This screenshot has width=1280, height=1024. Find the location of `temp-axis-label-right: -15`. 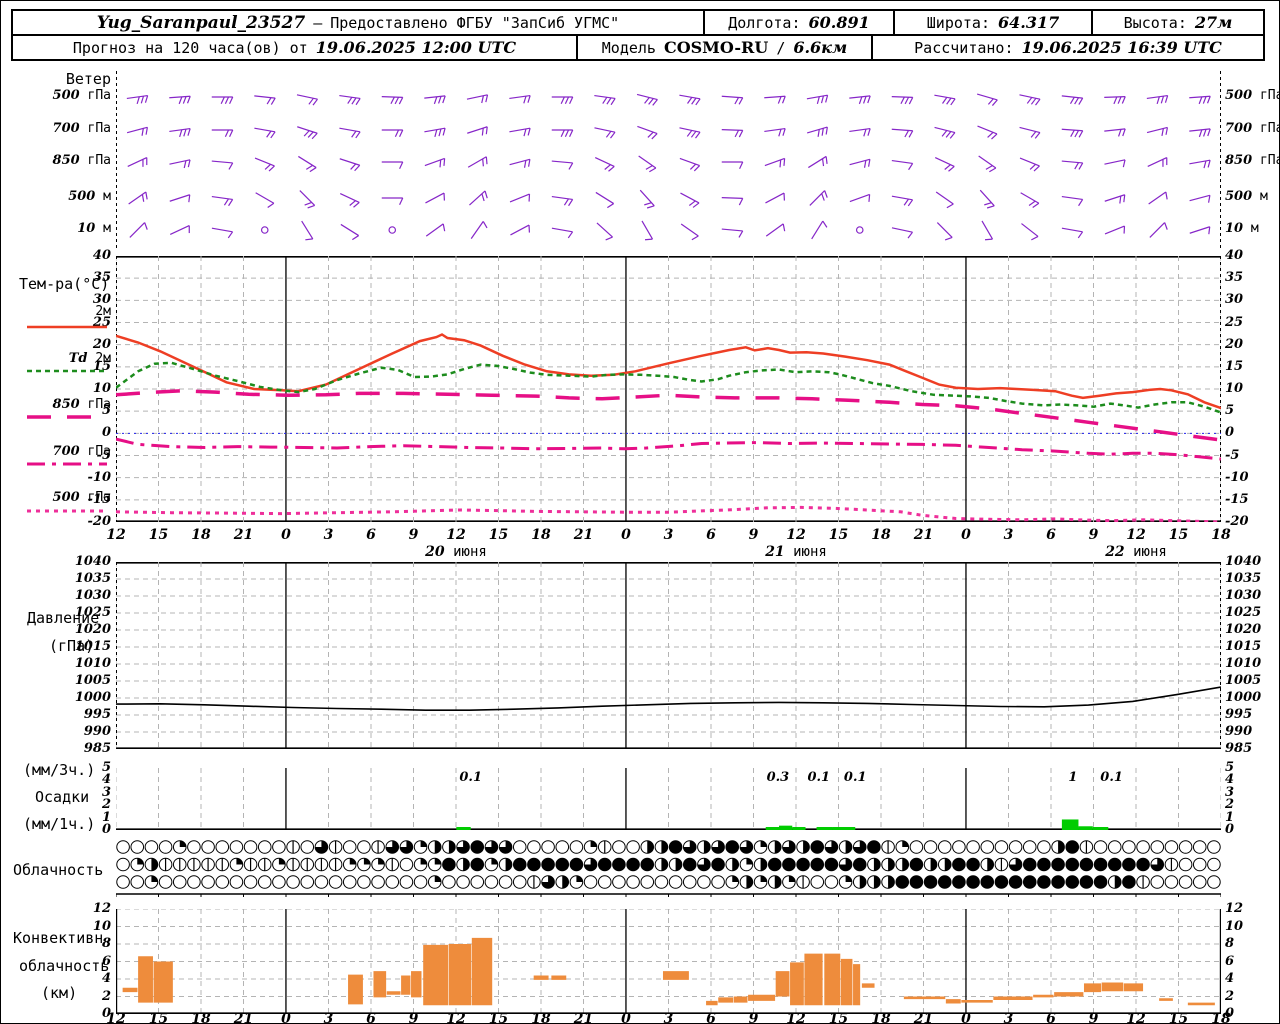

temp-axis-label-right: -15 is located at coordinates (1237, 499).